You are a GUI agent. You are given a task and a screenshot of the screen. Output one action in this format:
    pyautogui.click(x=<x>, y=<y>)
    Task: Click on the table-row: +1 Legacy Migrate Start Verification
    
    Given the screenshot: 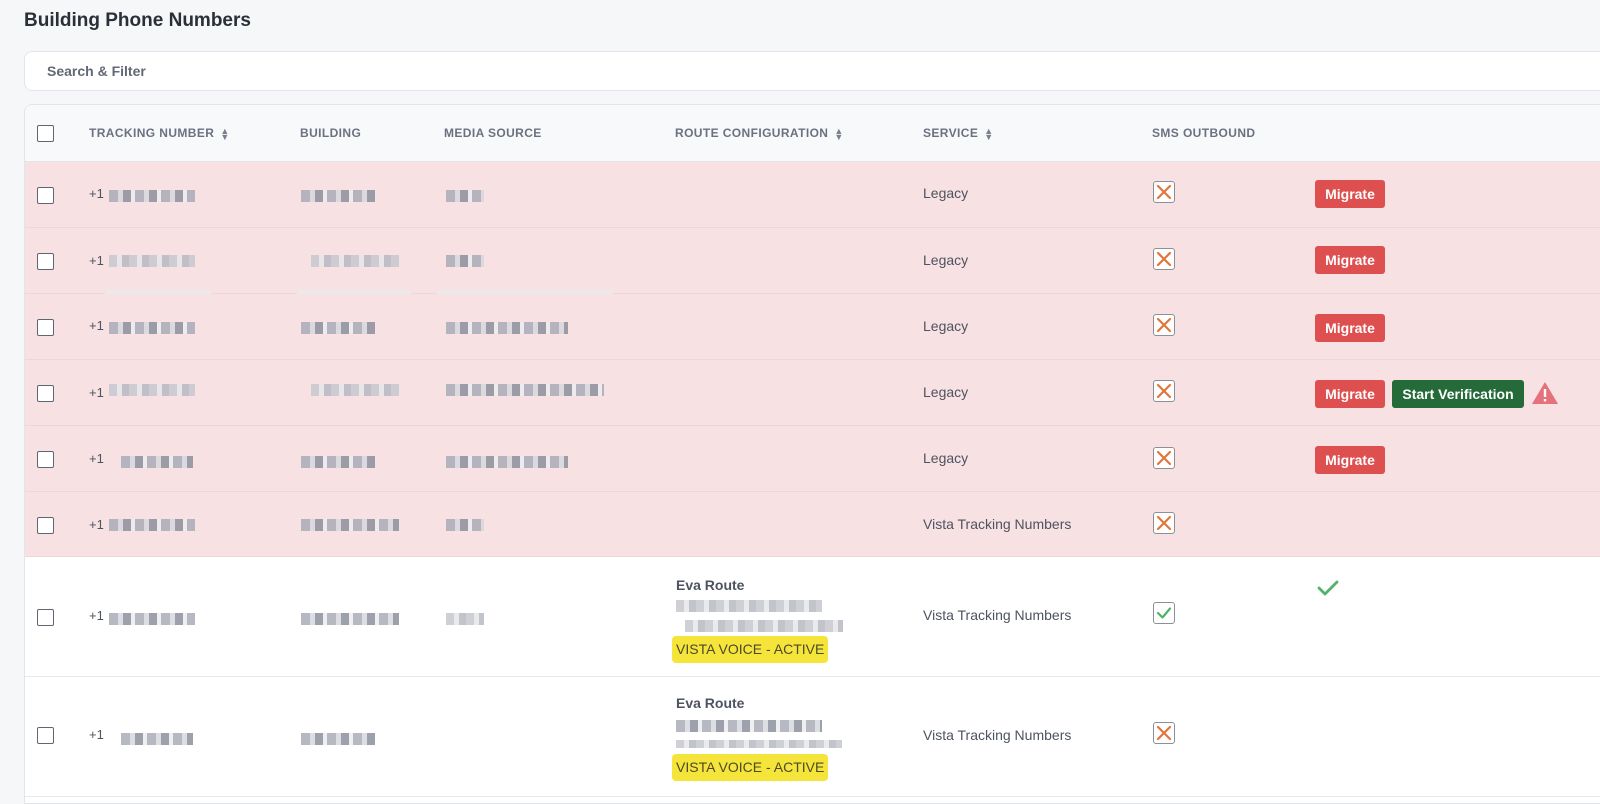 What is the action you would take?
    pyautogui.click(x=812, y=393)
    